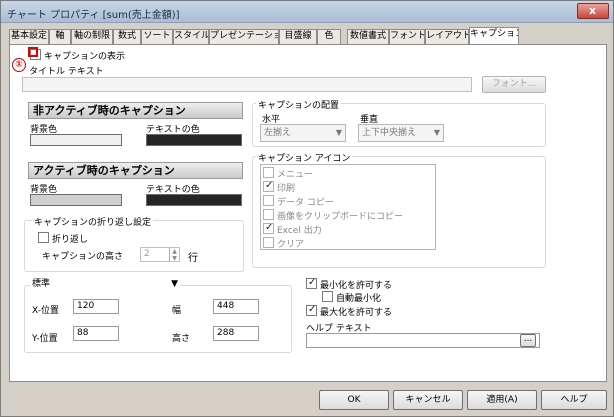 The image size is (614, 417). I want to click on icon-clear-checkbox, so click(268, 242).